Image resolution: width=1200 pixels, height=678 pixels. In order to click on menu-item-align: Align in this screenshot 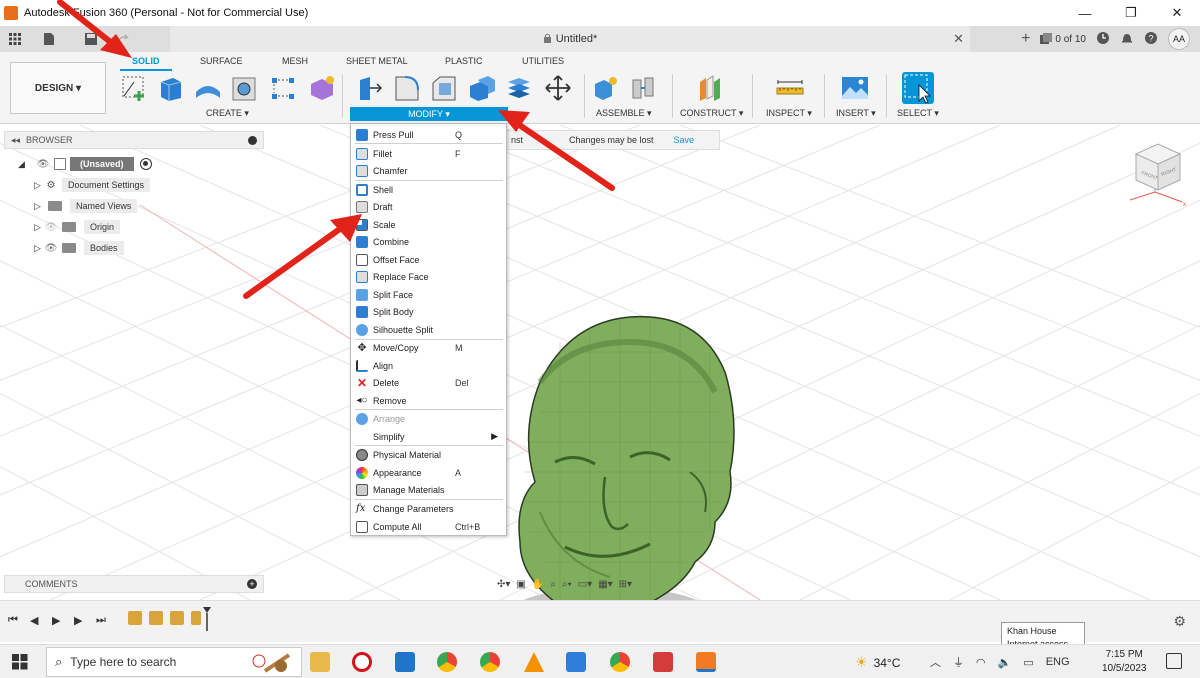, I will do `click(428, 365)`.